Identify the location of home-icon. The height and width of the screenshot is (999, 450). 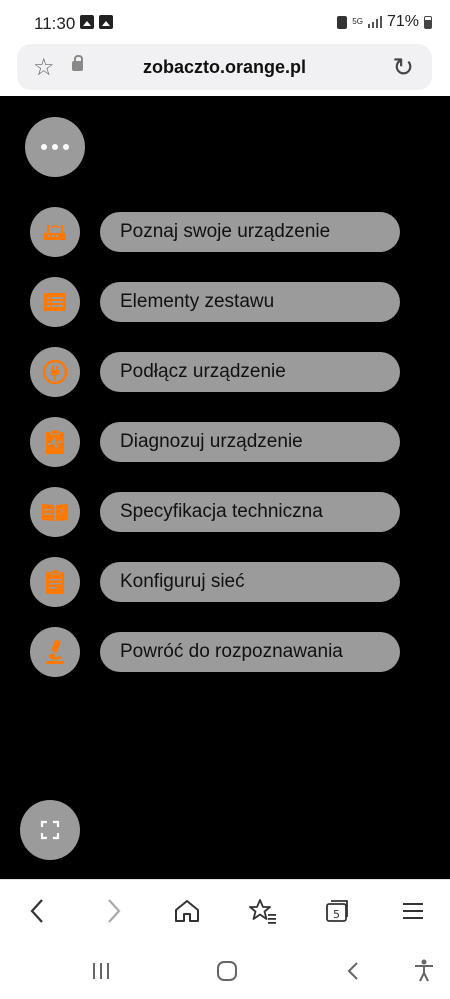
(187, 911).